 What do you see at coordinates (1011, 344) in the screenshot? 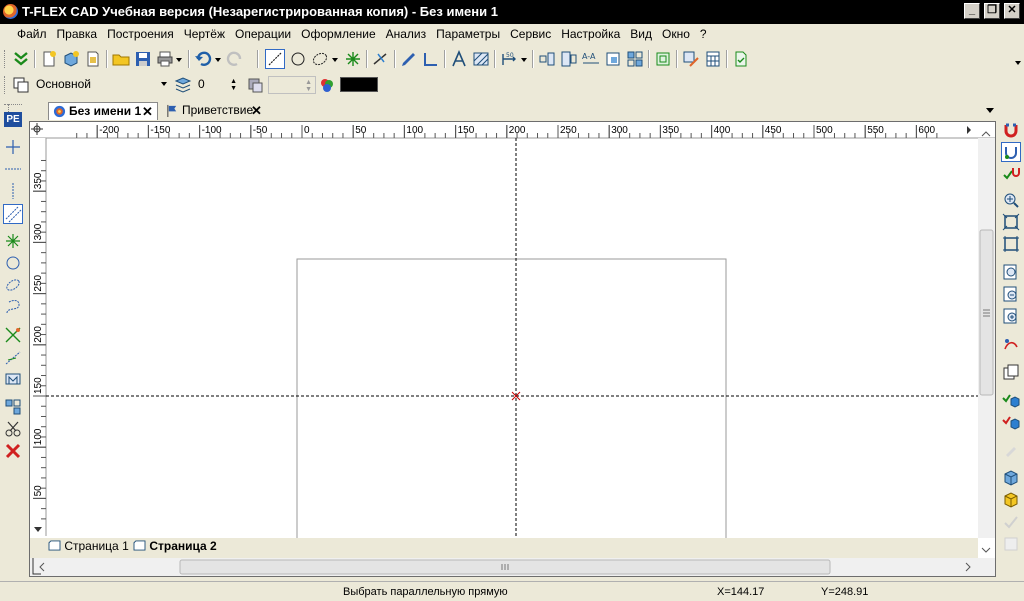
I see `redraw-icon` at bounding box center [1011, 344].